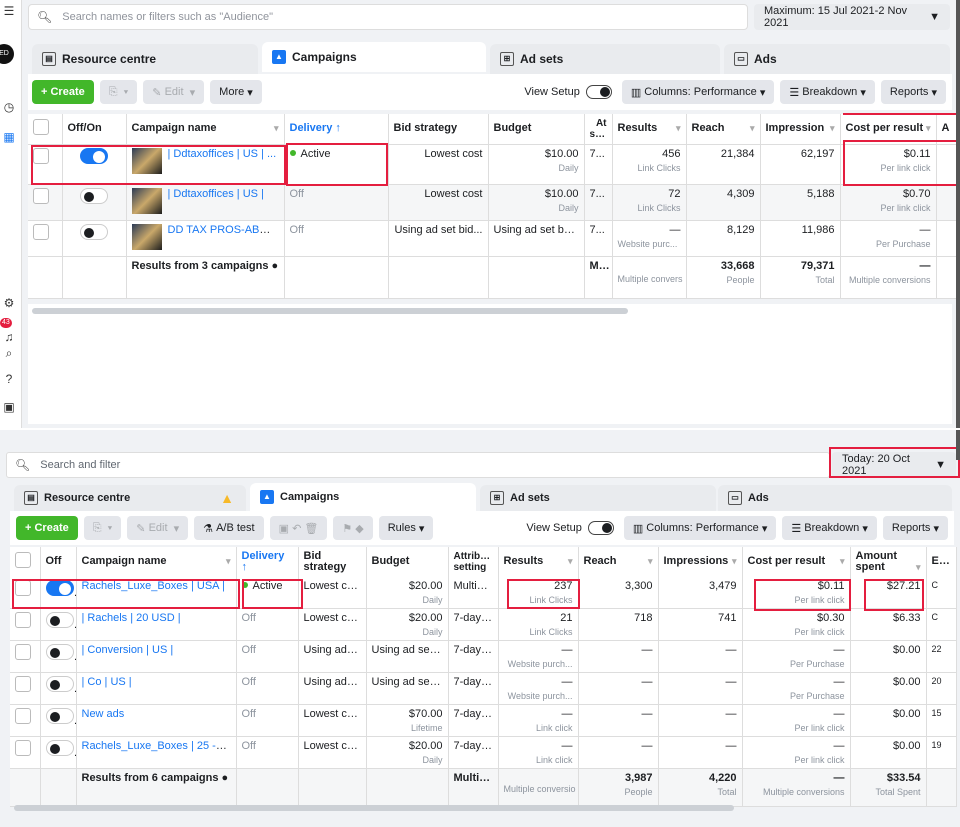 This screenshot has height=827, width=960. I want to click on help-icon: ?, so click(9, 379).